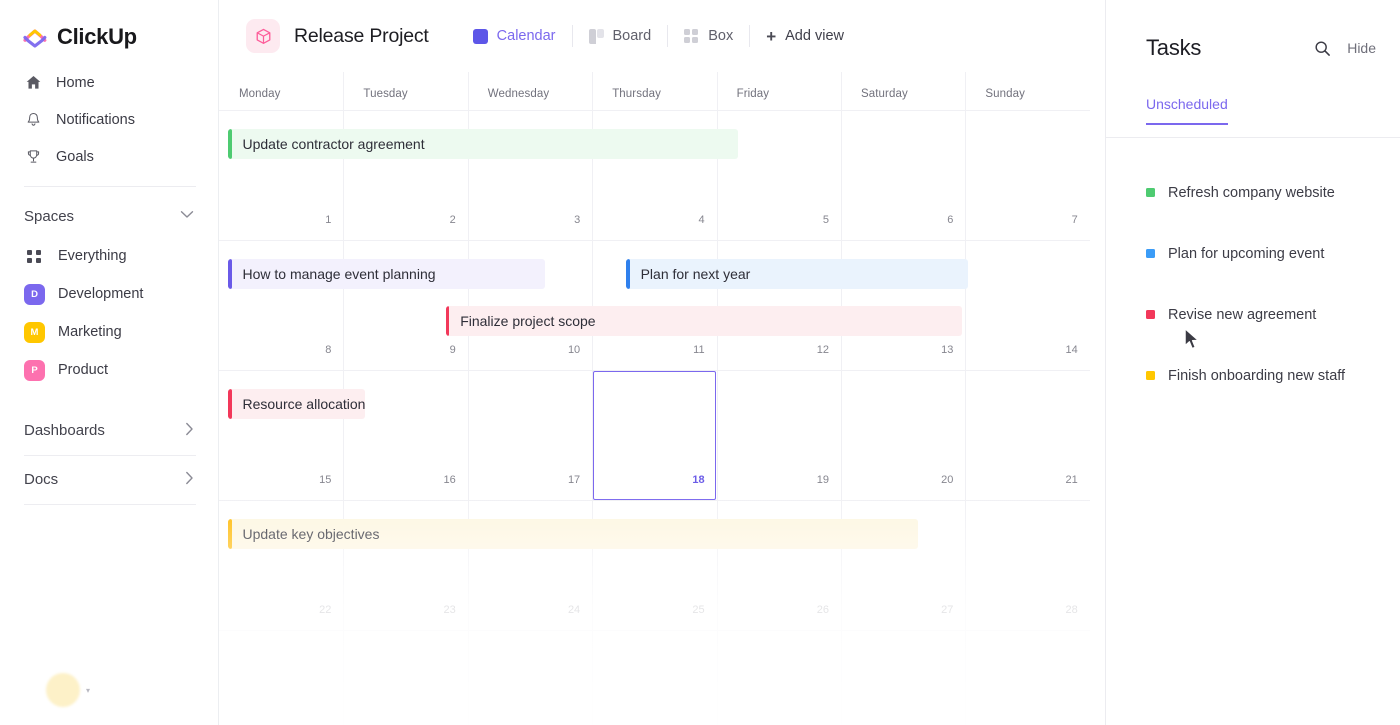  I want to click on hide-panel-button: Hide, so click(1361, 48).